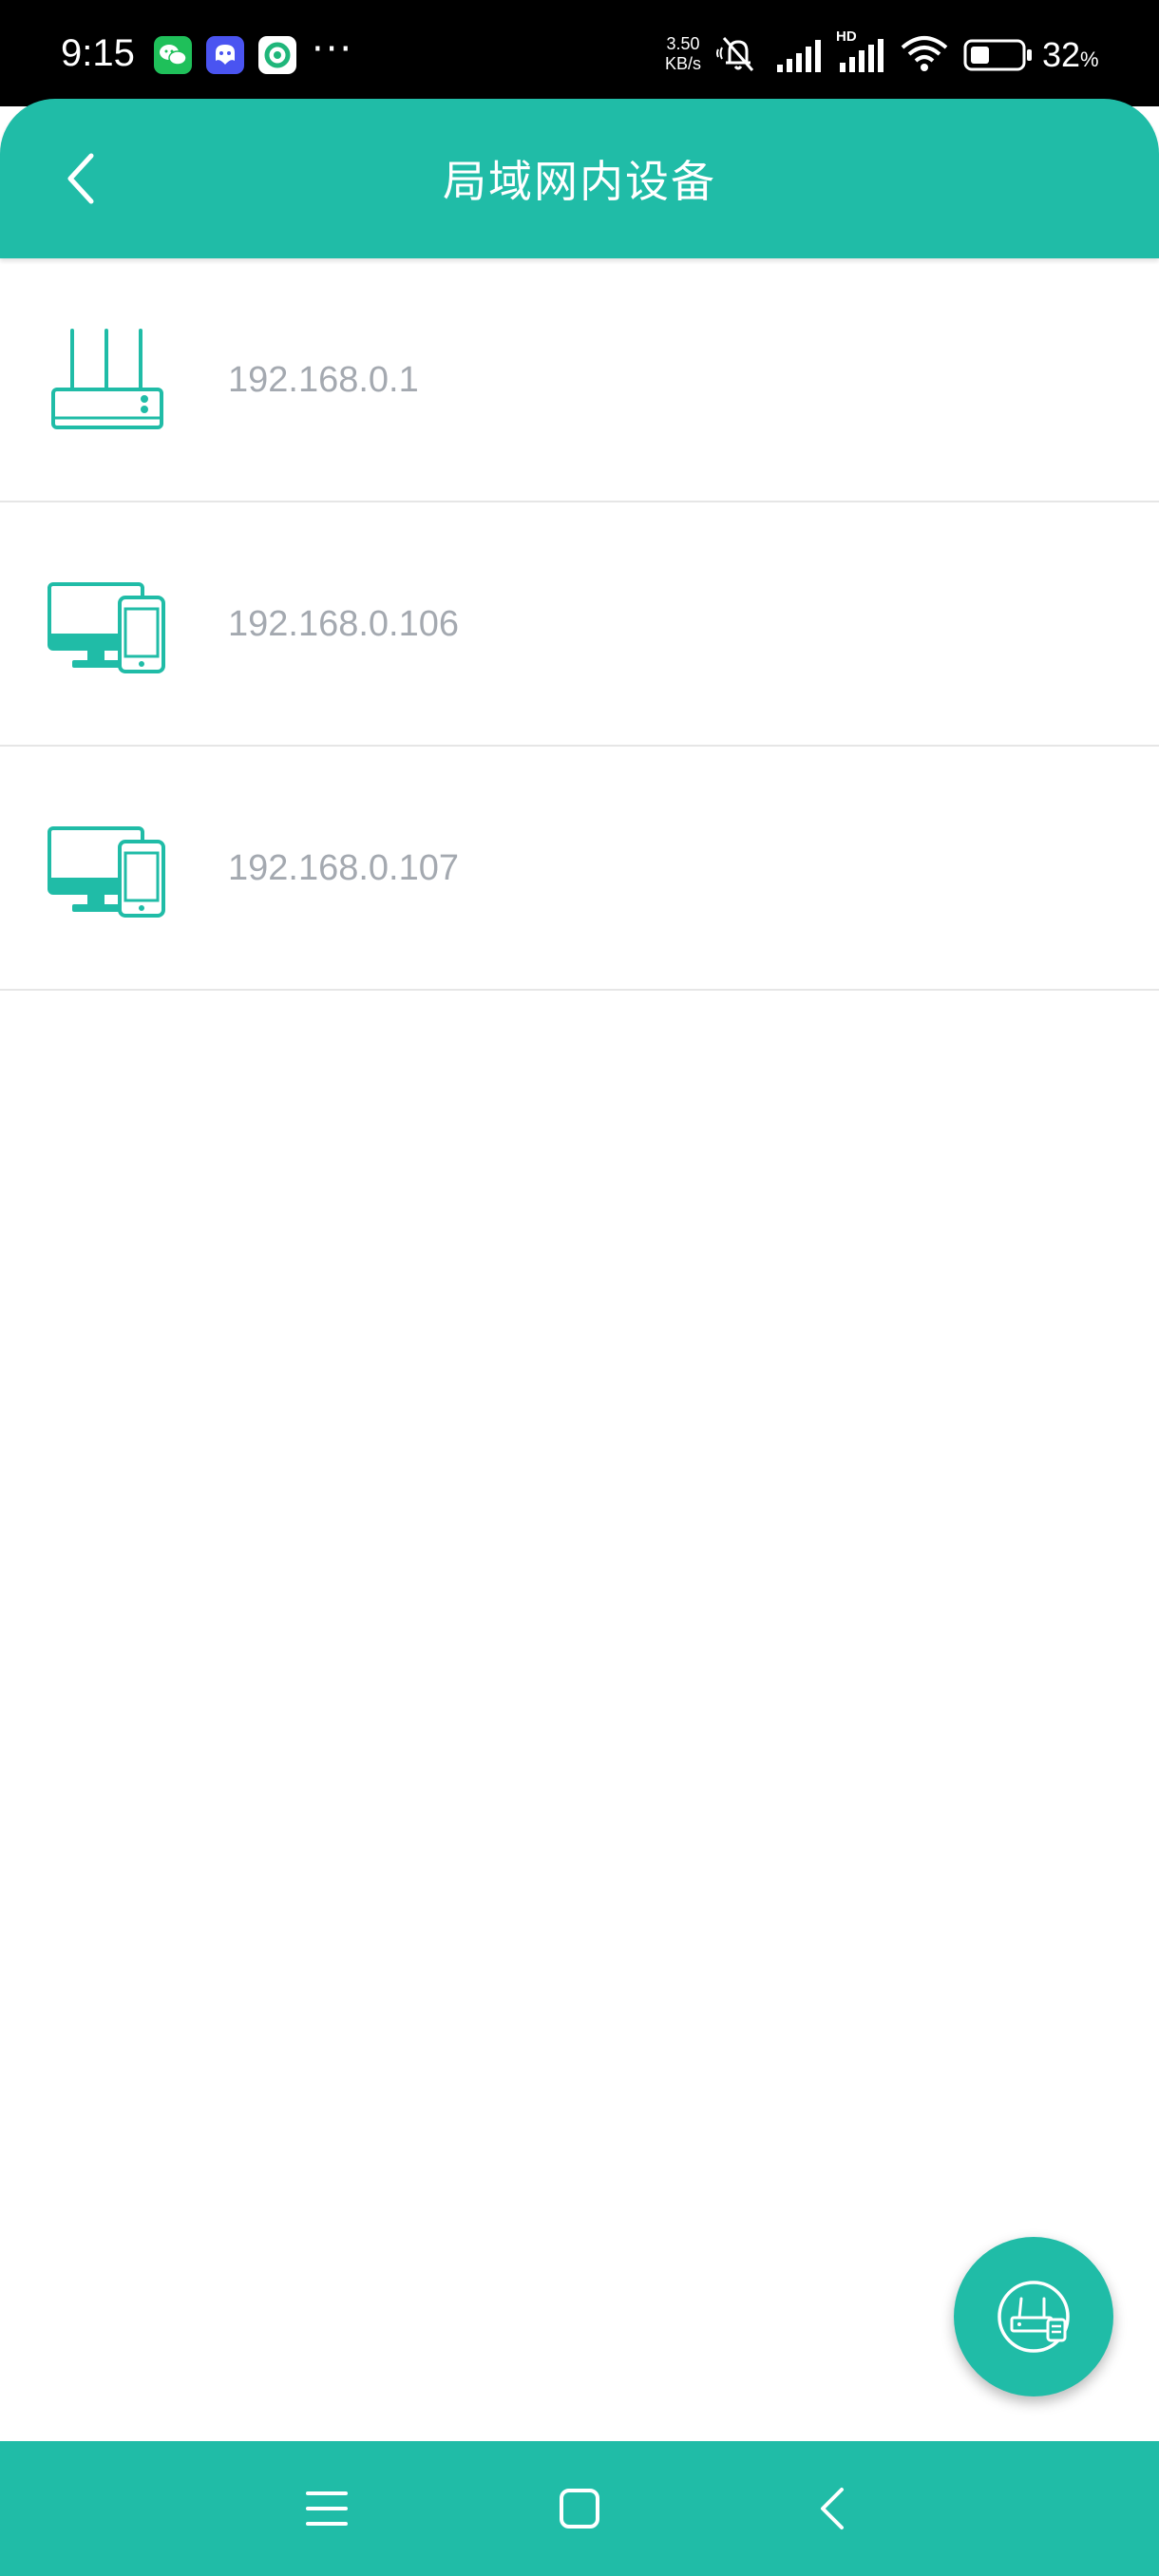 The width and height of the screenshot is (1159, 2576). What do you see at coordinates (1089, 59) in the screenshot?
I see `battery-unit: %` at bounding box center [1089, 59].